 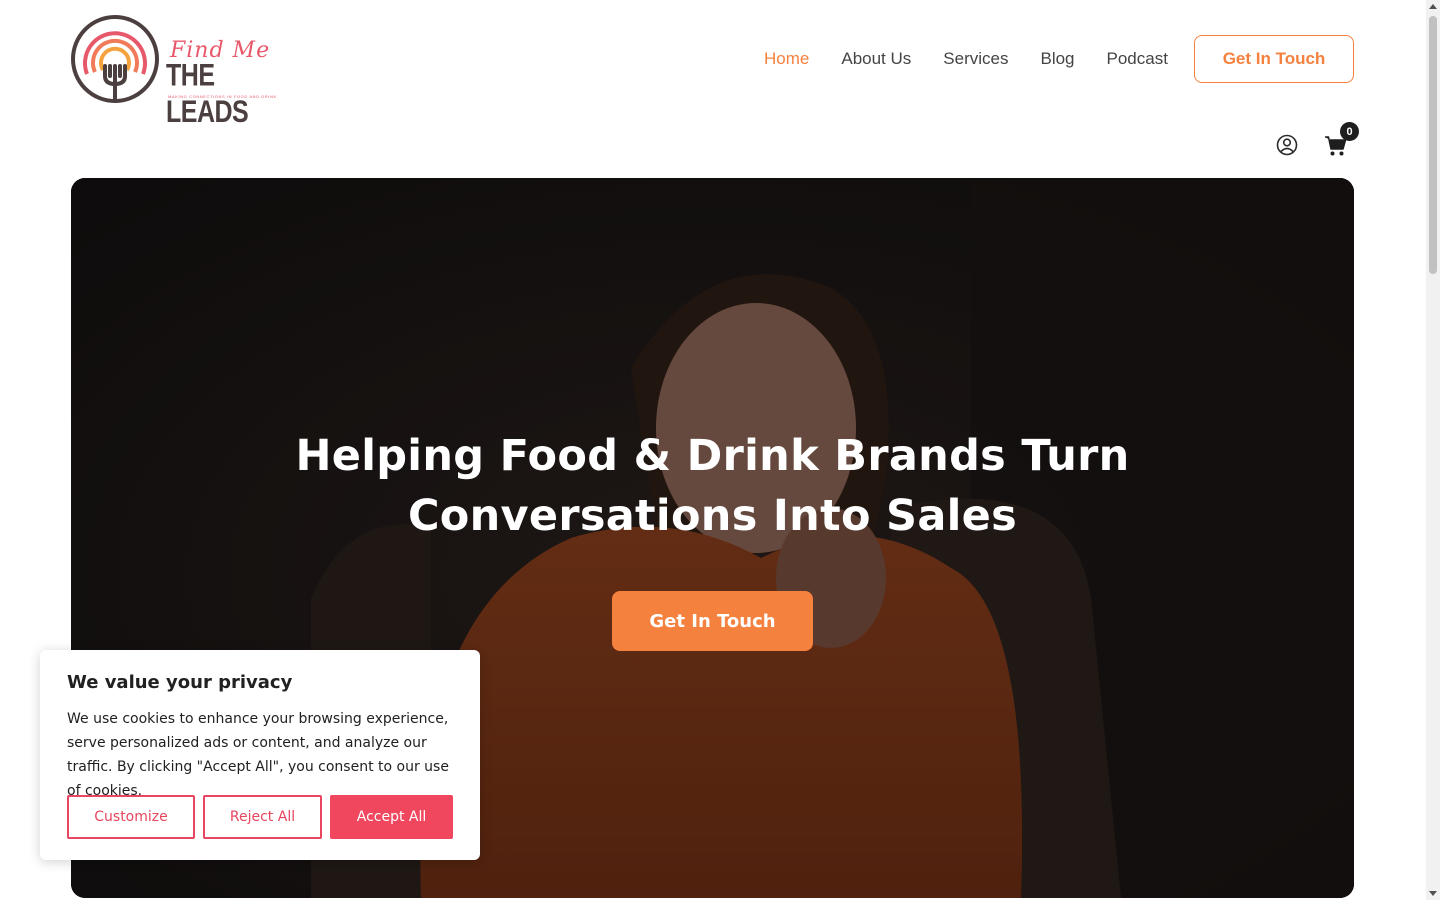 What do you see at coordinates (1433, 6) in the screenshot?
I see `scroll-up-arrow-icon` at bounding box center [1433, 6].